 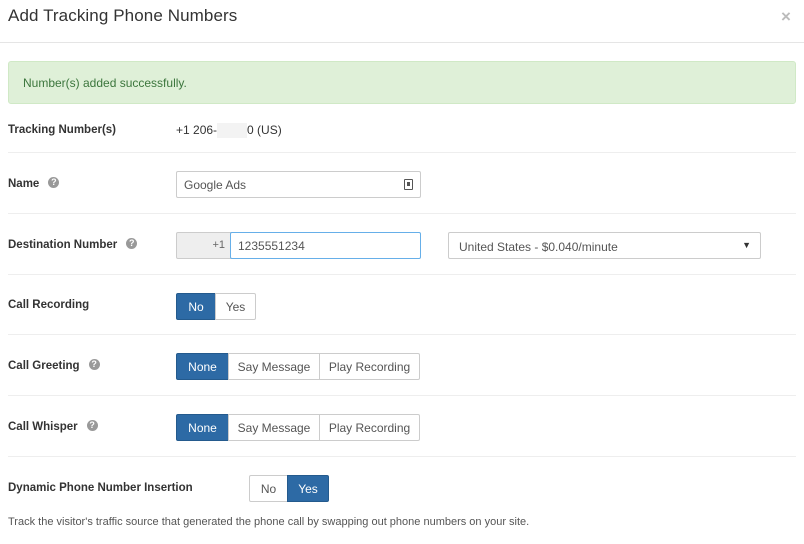 What do you see at coordinates (24, 184) in the screenshot?
I see `name-label-text: Name` at bounding box center [24, 184].